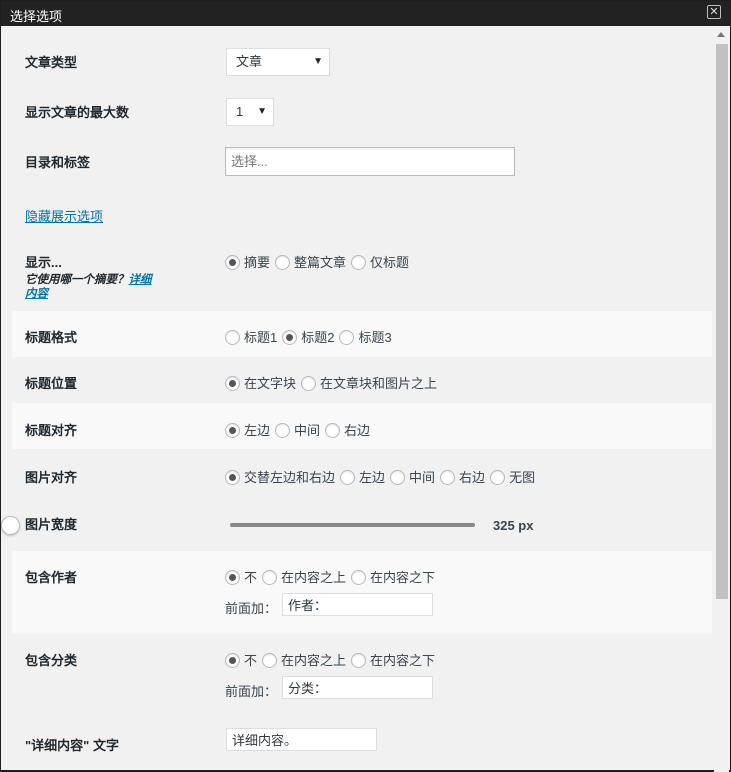 Image resolution: width=731 pixels, height=772 pixels. What do you see at coordinates (241, 576) in the screenshot?
I see `include-author-option: 不` at bounding box center [241, 576].